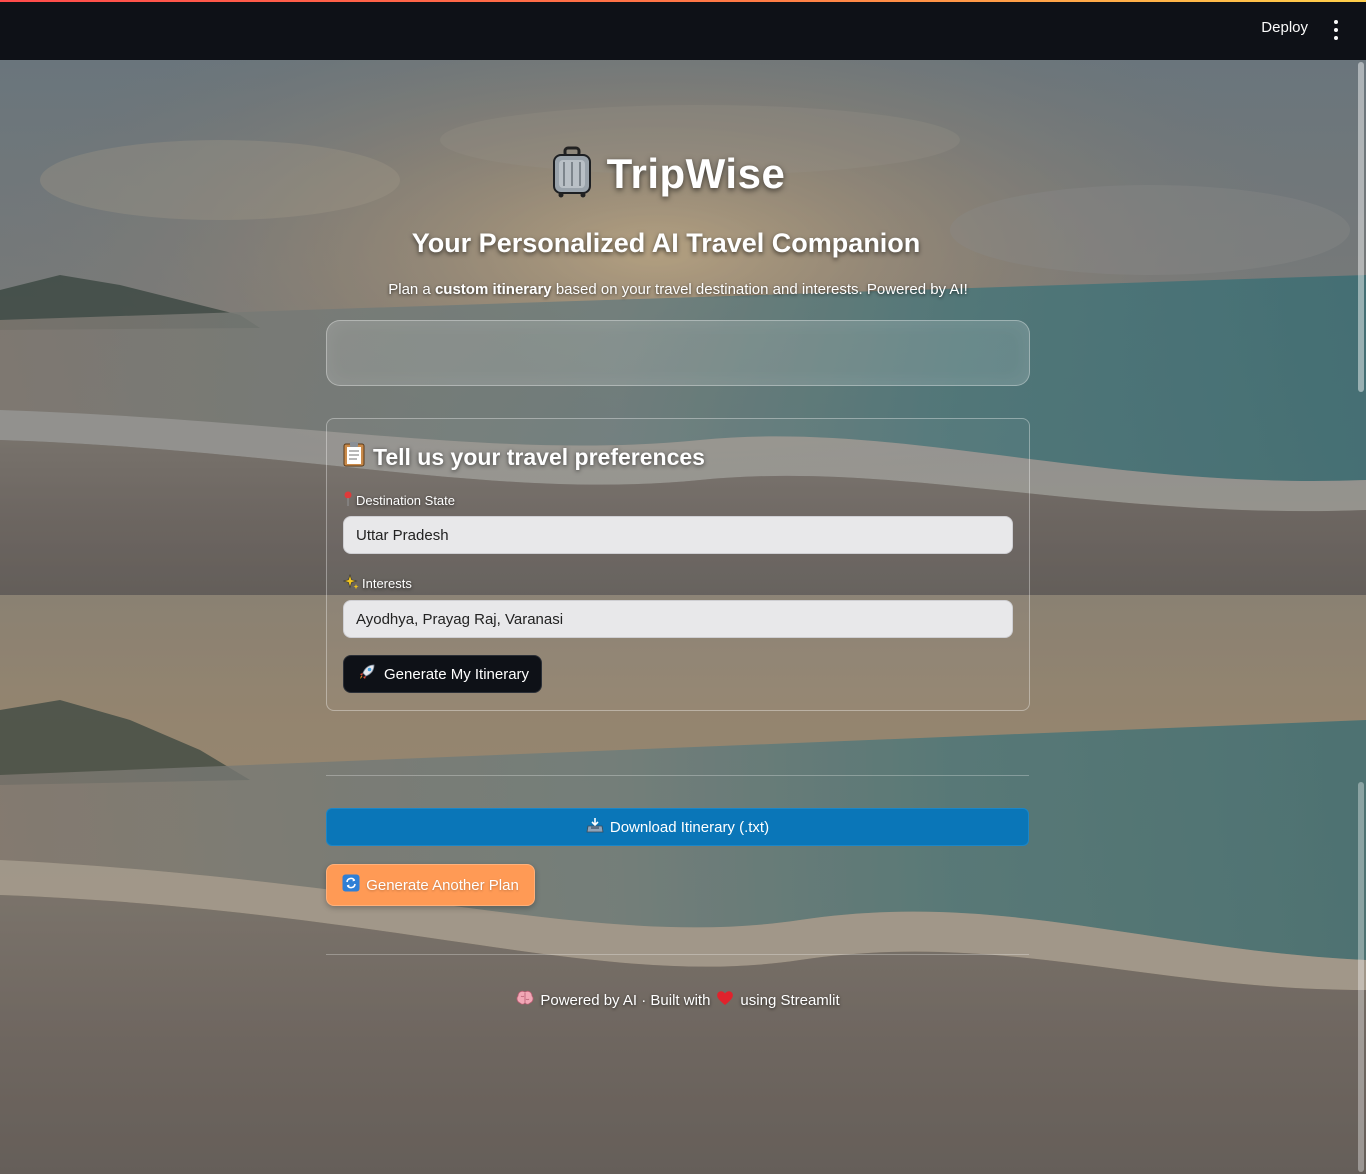 This screenshot has height=1174, width=1366. Describe the element at coordinates (348, 500) in the screenshot. I see `pin-icon` at that location.